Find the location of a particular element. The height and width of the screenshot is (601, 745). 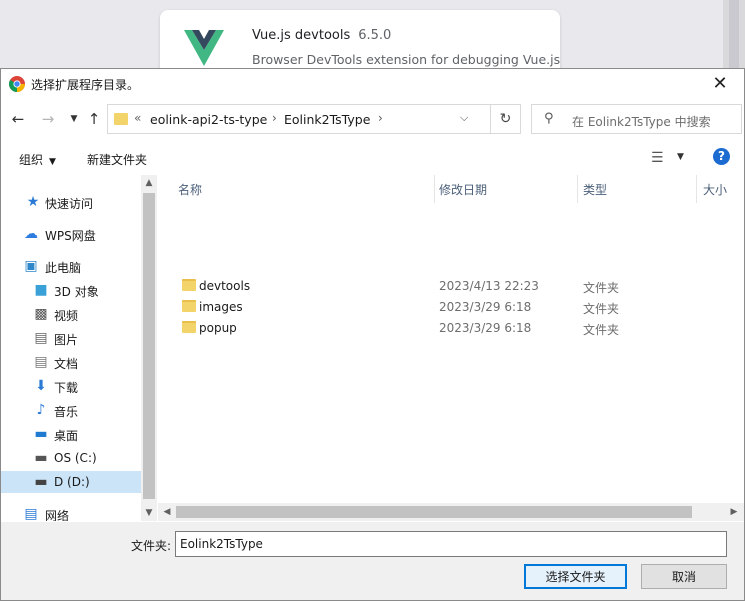

background-scrollbar-thumb is located at coordinates (734, 35).